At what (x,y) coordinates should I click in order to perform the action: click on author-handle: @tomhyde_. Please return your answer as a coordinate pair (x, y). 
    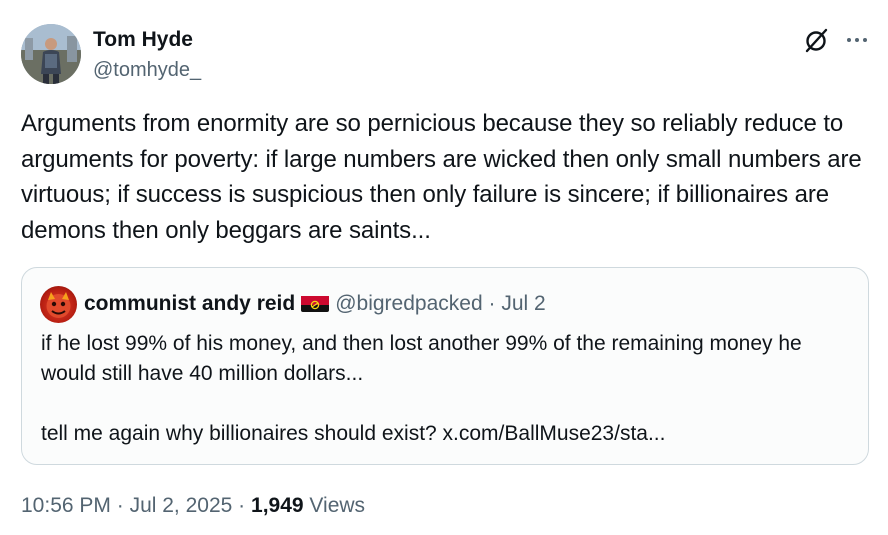
    Looking at the image, I should click on (147, 70).